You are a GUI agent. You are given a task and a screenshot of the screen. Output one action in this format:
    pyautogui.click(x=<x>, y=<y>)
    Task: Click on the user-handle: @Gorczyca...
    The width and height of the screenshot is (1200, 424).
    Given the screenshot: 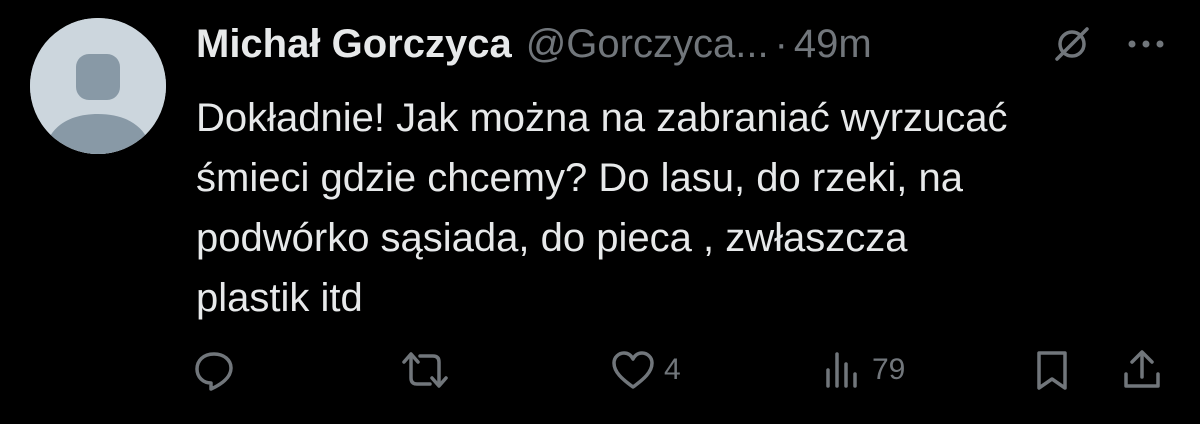 What is the action you would take?
    pyautogui.click(x=647, y=44)
    